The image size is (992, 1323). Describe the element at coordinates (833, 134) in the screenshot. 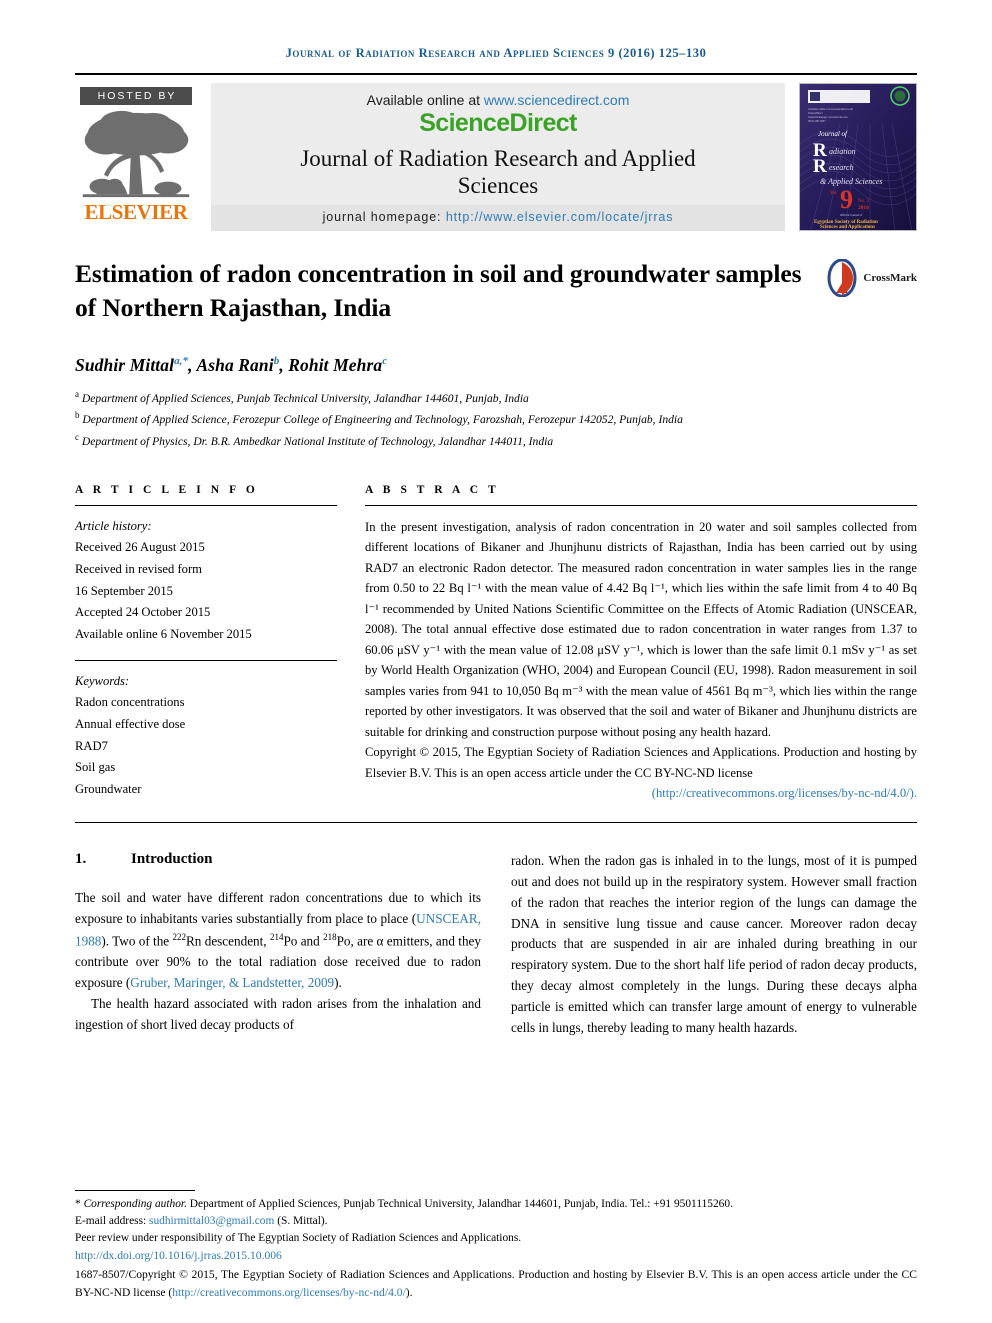

I see `svg-text: Journal of` at that location.